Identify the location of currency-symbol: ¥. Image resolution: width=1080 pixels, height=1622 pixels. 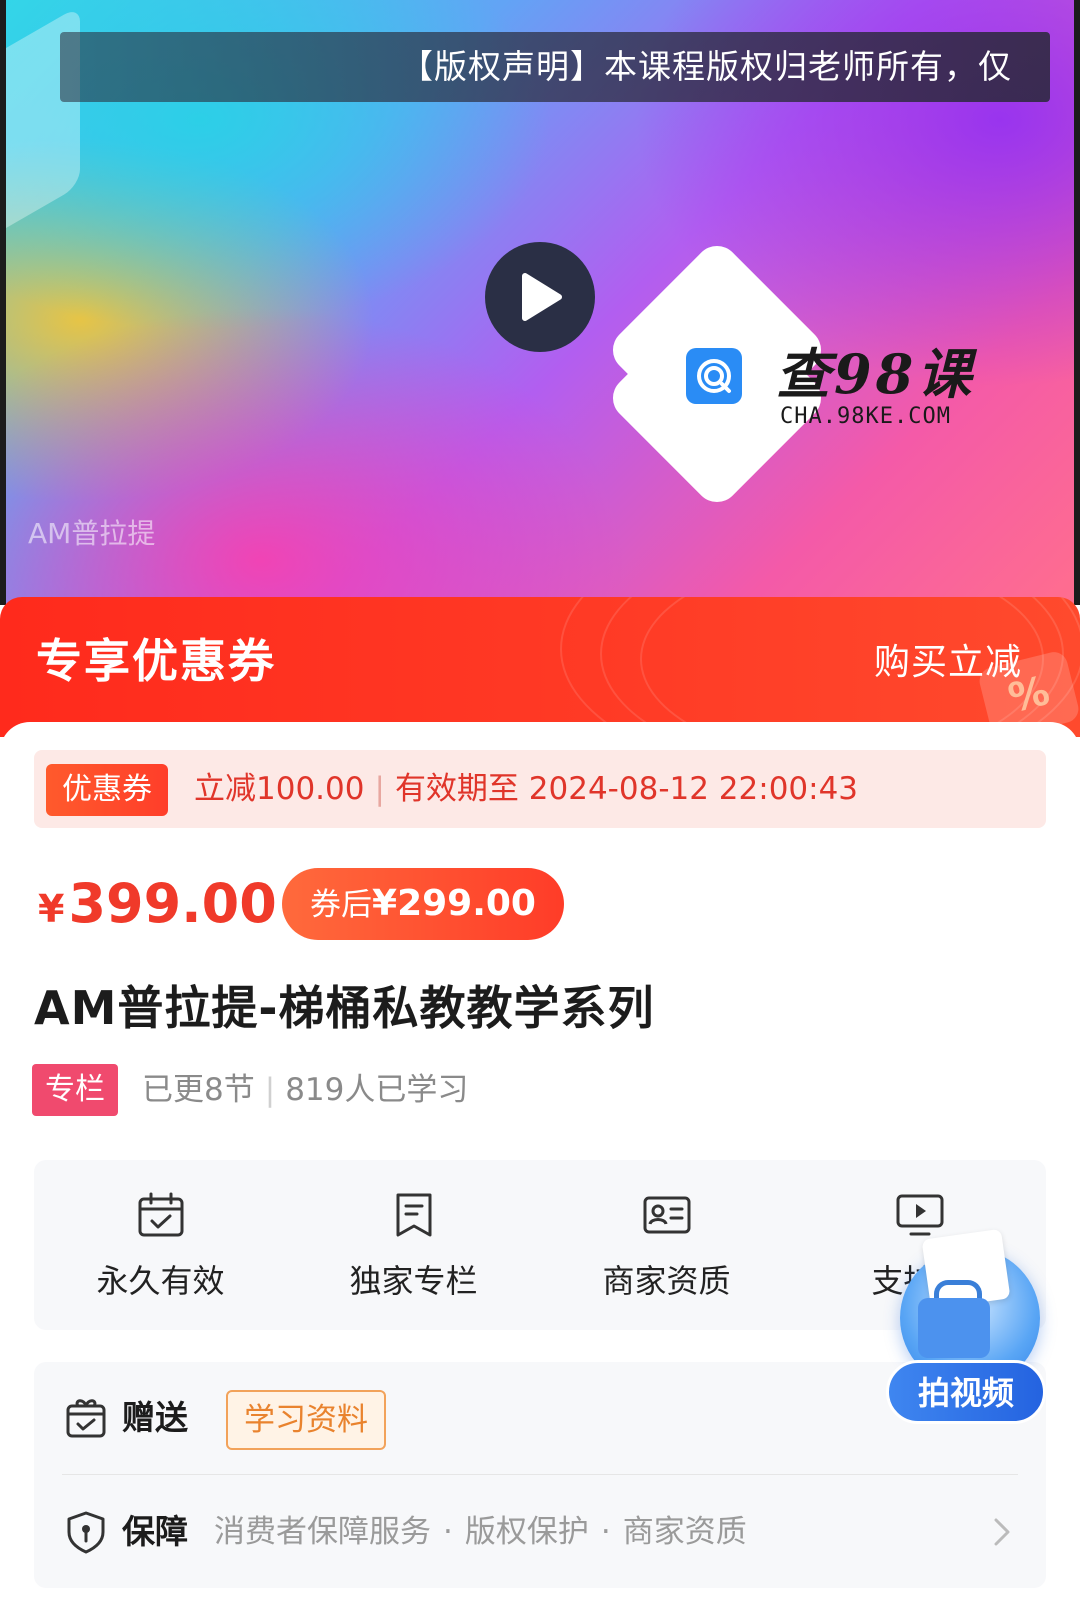
(51, 909).